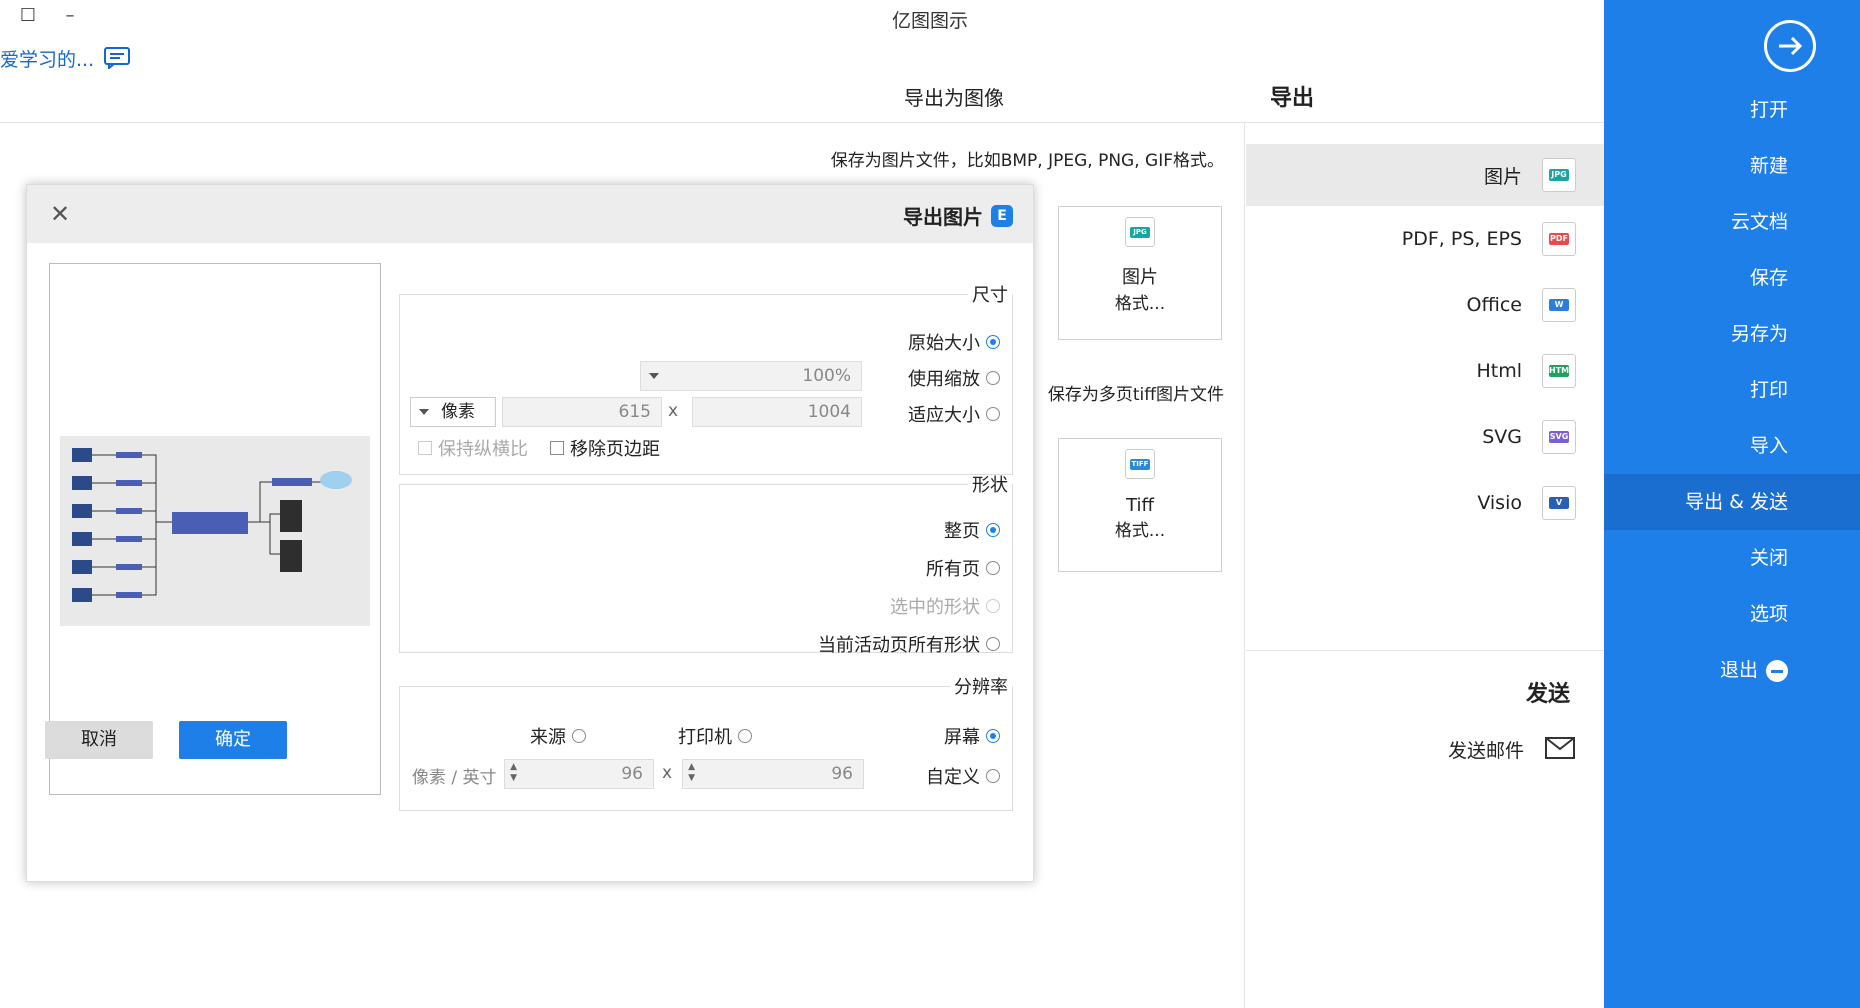  I want to click on sidebar-item-export-send: 导出 & 发送, so click(1732, 502).